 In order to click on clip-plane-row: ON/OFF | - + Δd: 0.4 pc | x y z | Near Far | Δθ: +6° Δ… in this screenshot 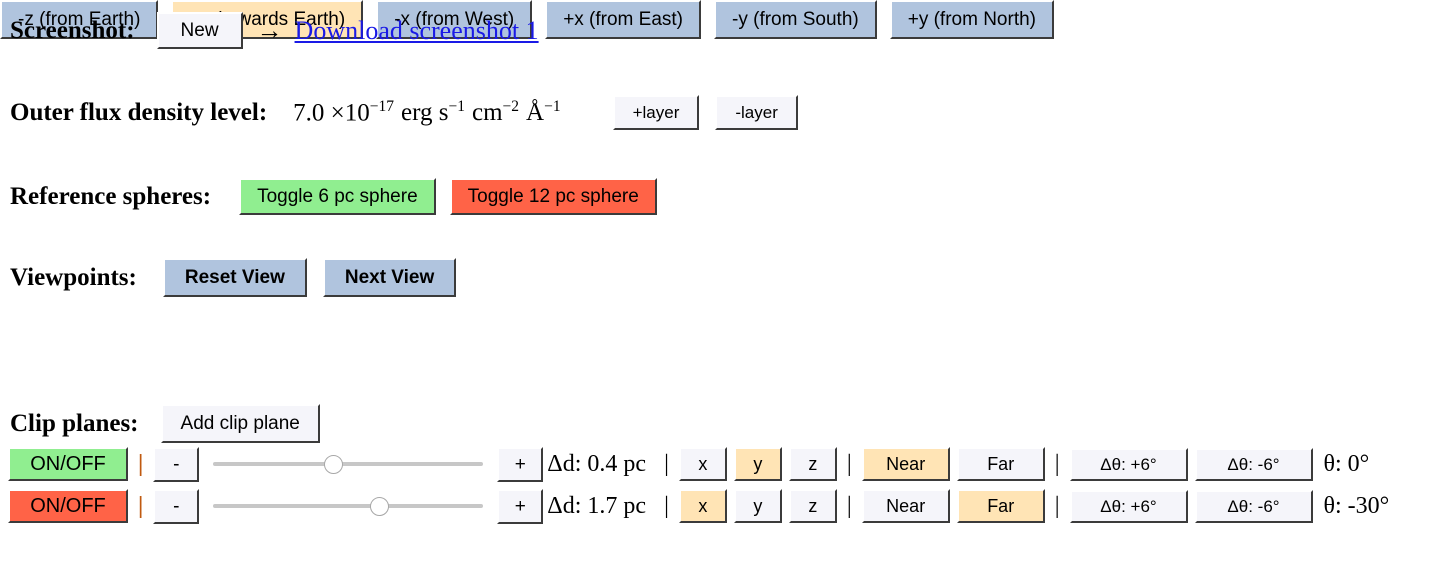, I will do `click(689, 464)`.